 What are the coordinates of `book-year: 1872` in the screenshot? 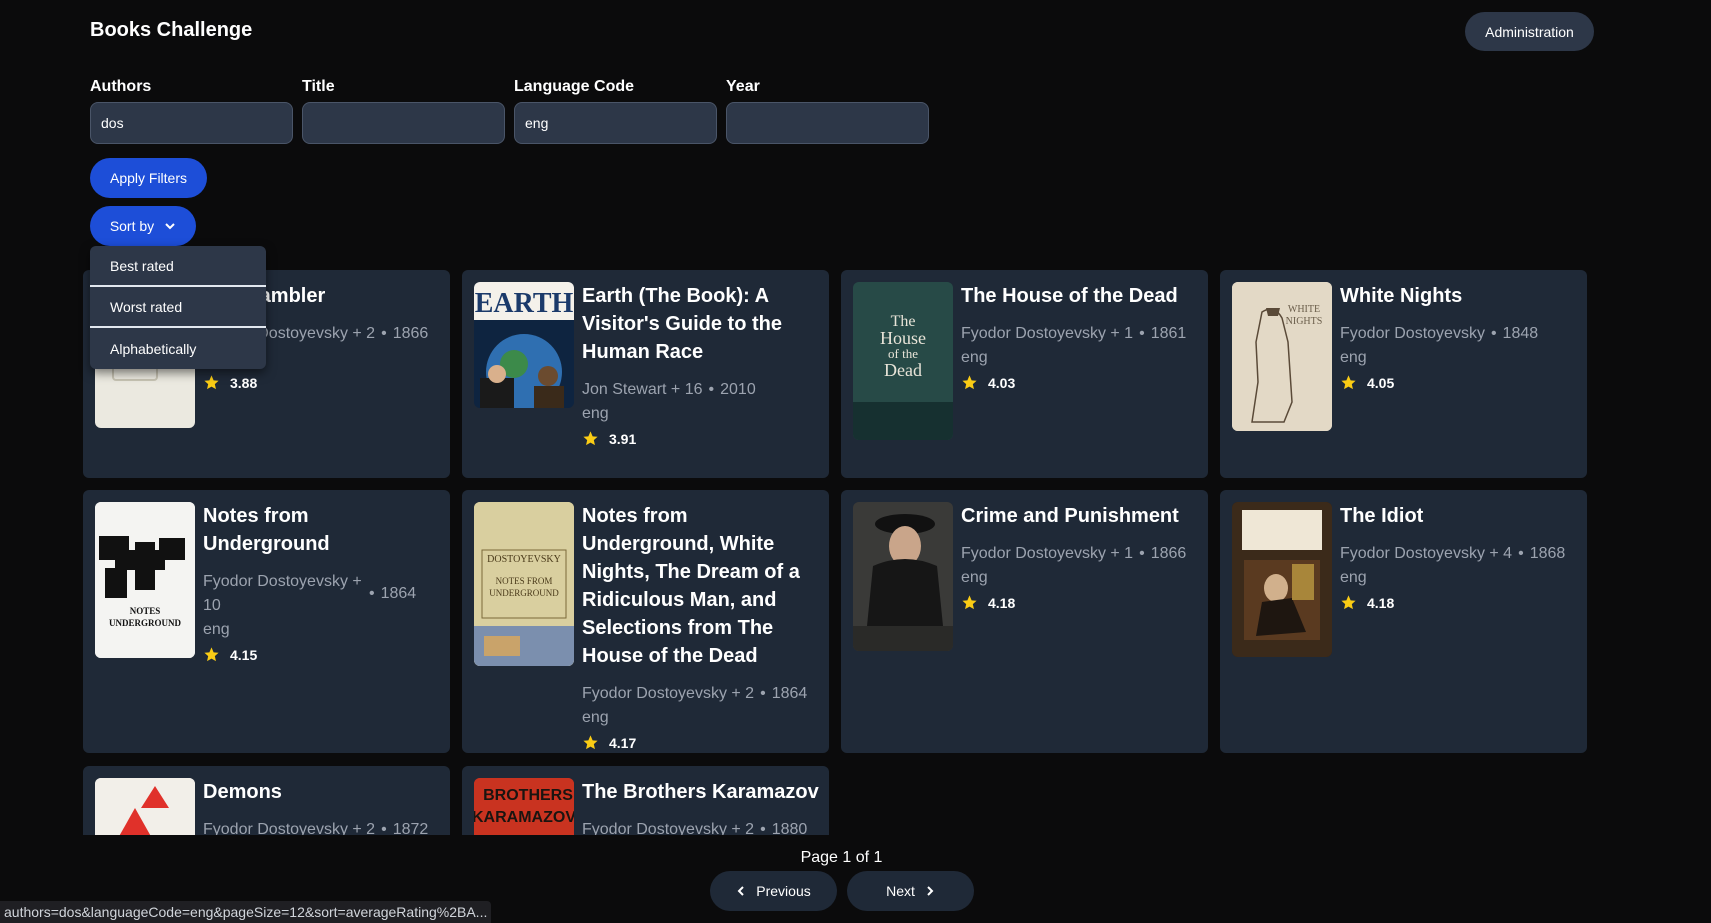 It's located at (410, 828).